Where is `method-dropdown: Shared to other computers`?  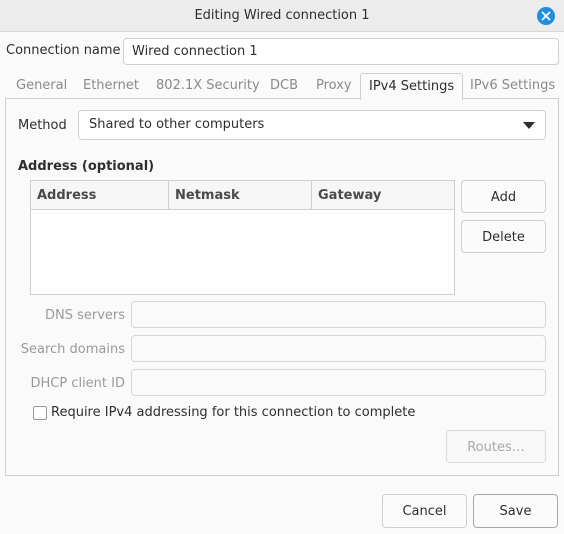 method-dropdown: Shared to other computers is located at coordinates (312, 125).